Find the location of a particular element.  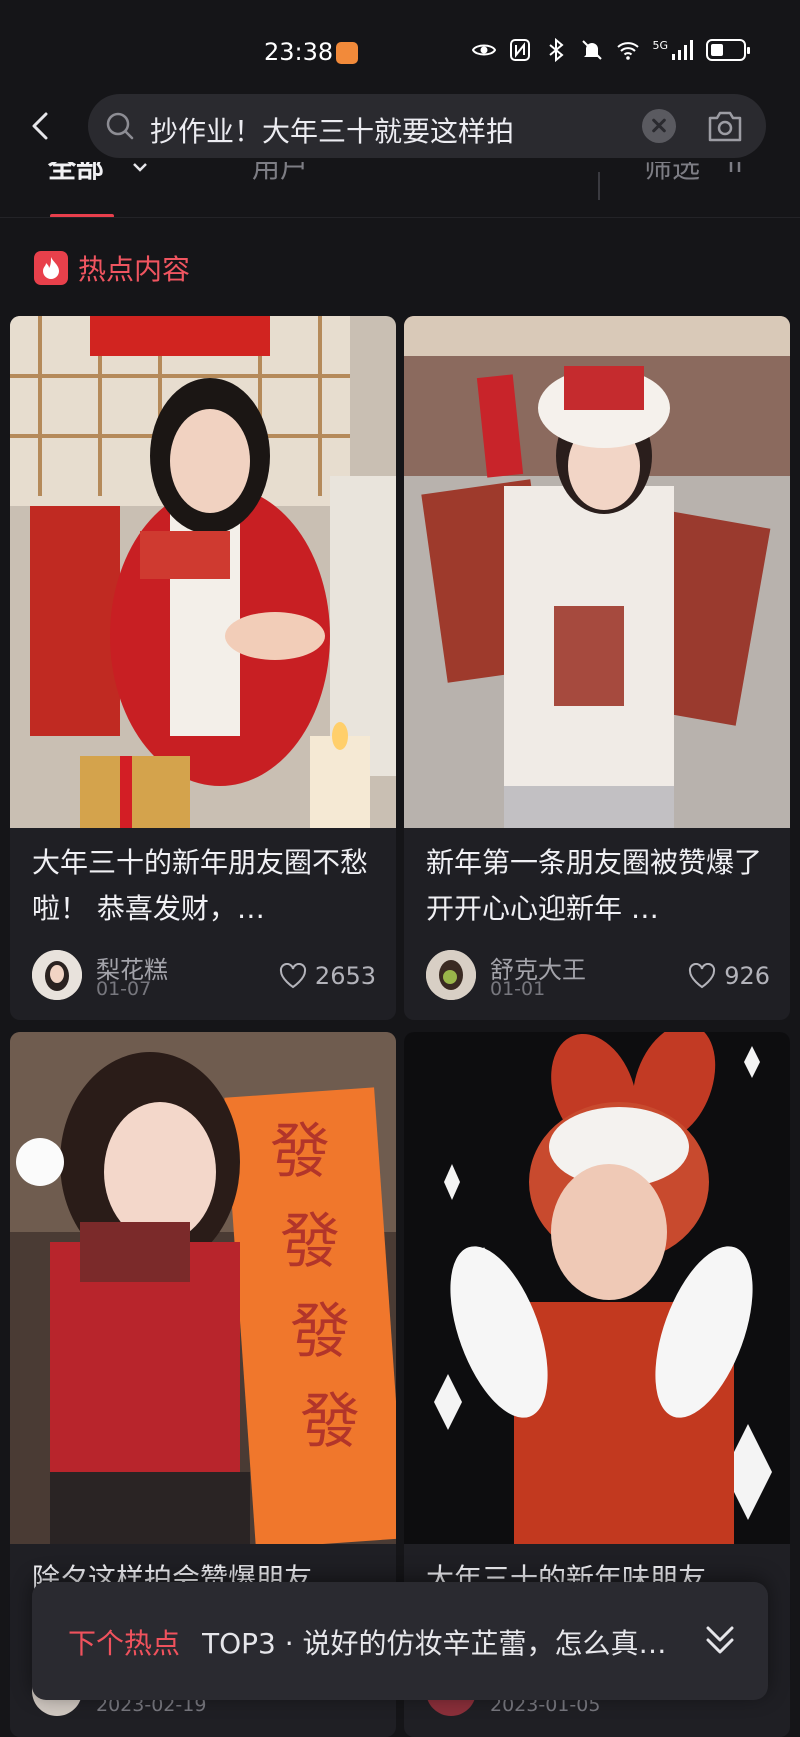

signal-icon is located at coordinates (682, 50).